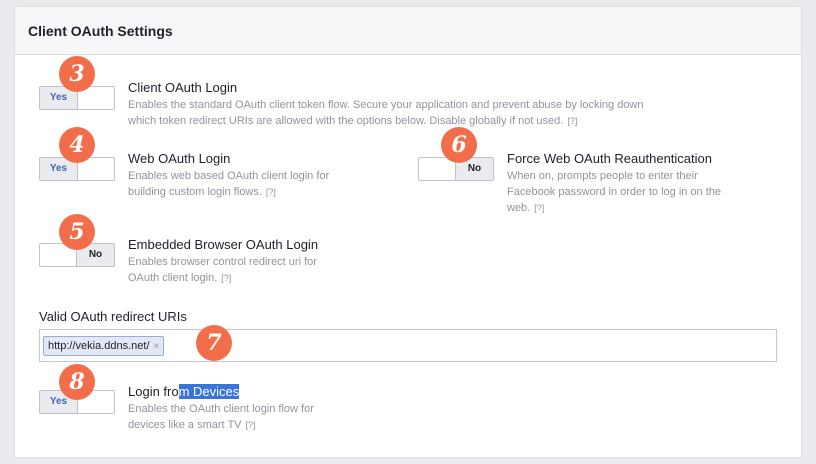  Describe the element at coordinates (229, 176) in the screenshot. I see `description-line: Enables web based OAuth client login for` at that location.